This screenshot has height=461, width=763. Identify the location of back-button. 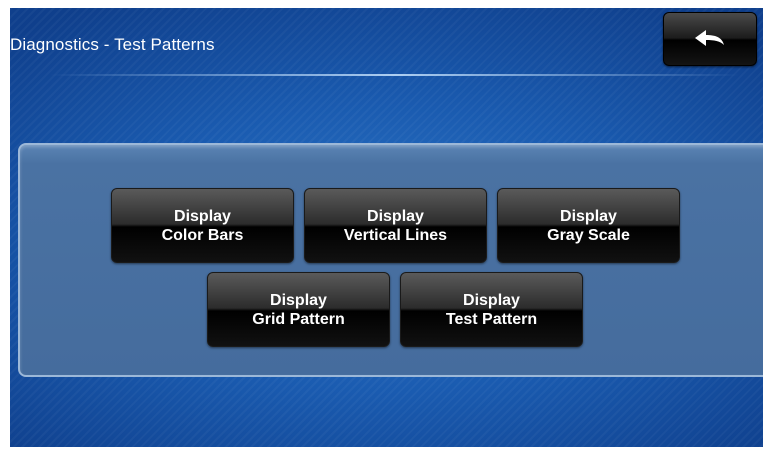
(710, 39).